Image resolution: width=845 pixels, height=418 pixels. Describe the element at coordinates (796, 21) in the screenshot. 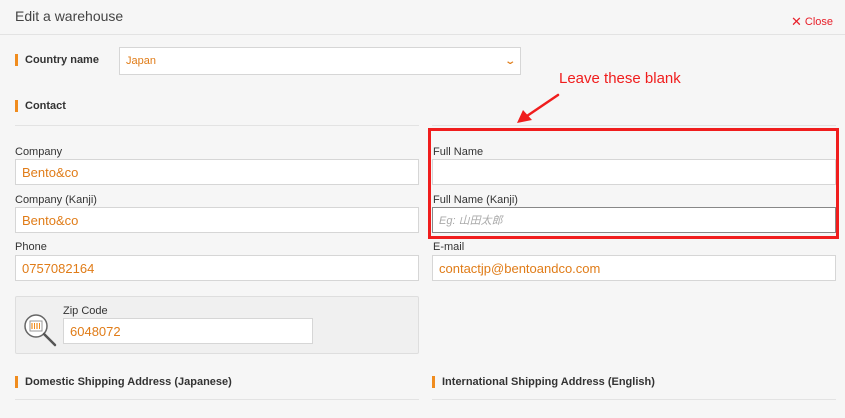

I see `close-icon: ✕` at that location.